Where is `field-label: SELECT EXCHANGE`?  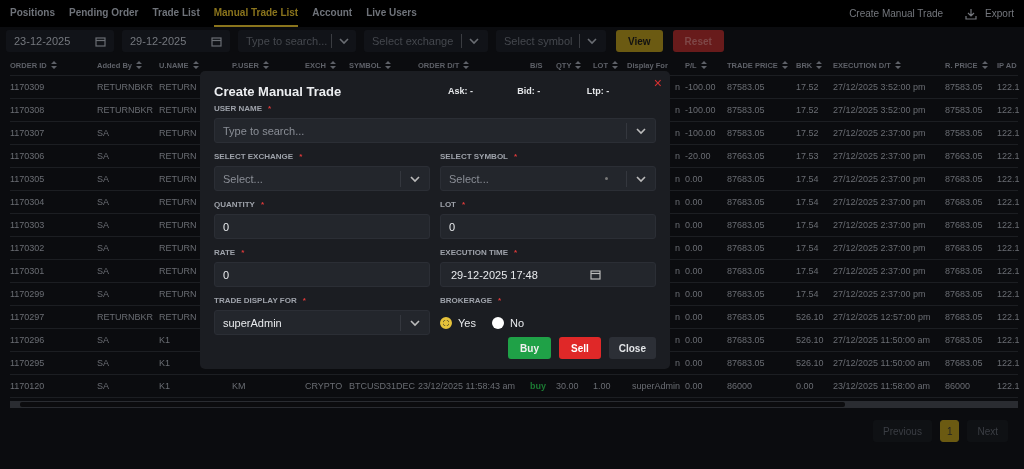 field-label: SELECT EXCHANGE is located at coordinates (254, 156).